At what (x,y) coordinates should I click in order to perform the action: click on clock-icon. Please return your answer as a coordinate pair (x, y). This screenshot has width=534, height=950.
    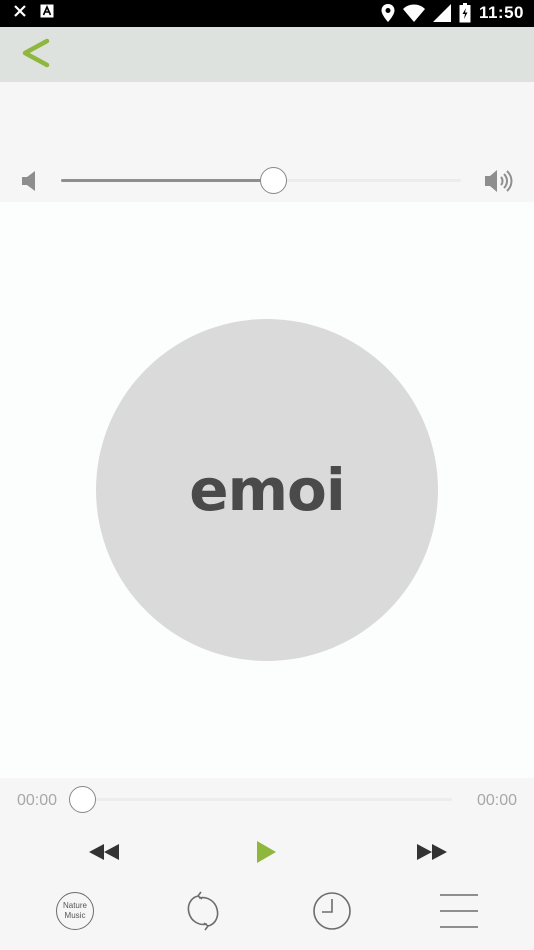
    Looking at the image, I should click on (332, 911).